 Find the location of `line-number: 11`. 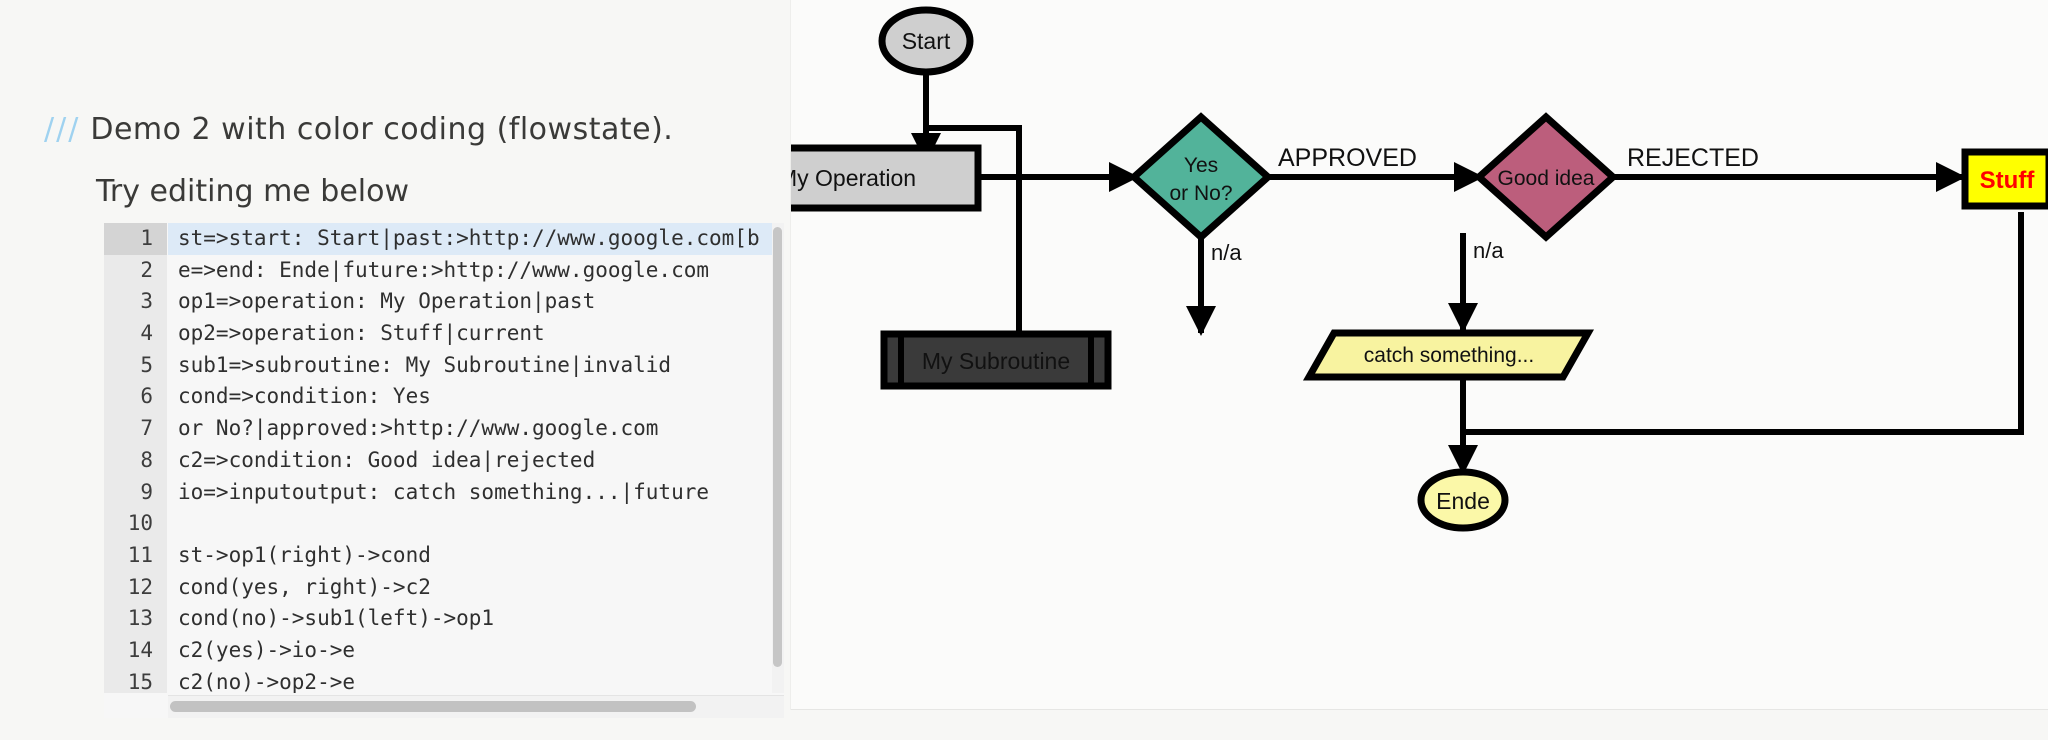

line-number: 11 is located at coordinates (135, 555).